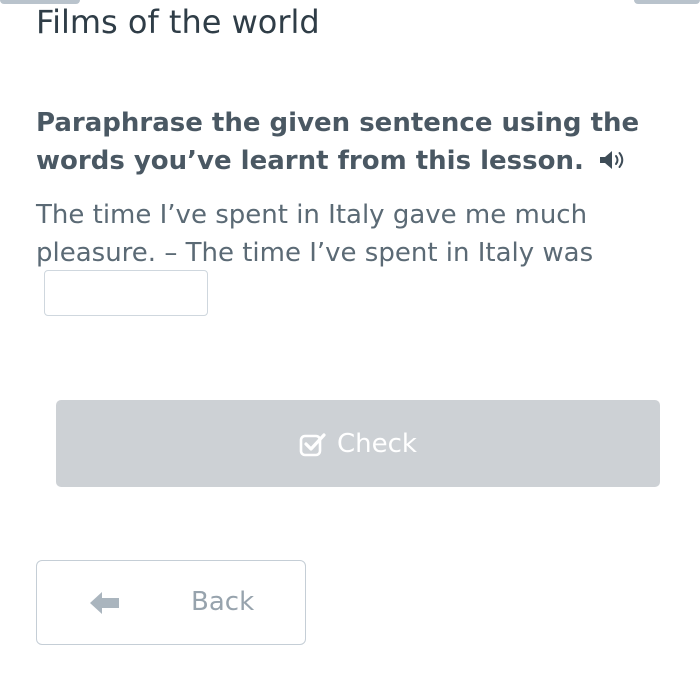 Image resolution: width=700 pixels, height=682 pixels. Describe the element at coordinates (667, 2) in the screenshot. I see `top-tab-right` at that location.